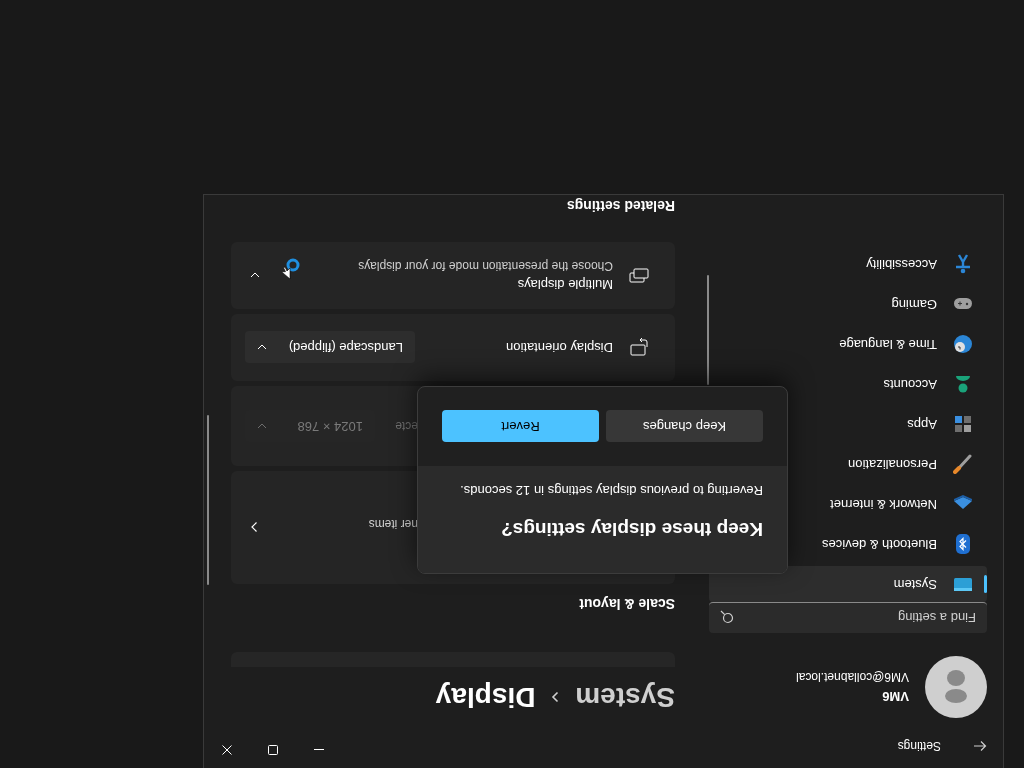 The image size is (1024, 768). I want to click on user-name: VM6, so click(895, 696).